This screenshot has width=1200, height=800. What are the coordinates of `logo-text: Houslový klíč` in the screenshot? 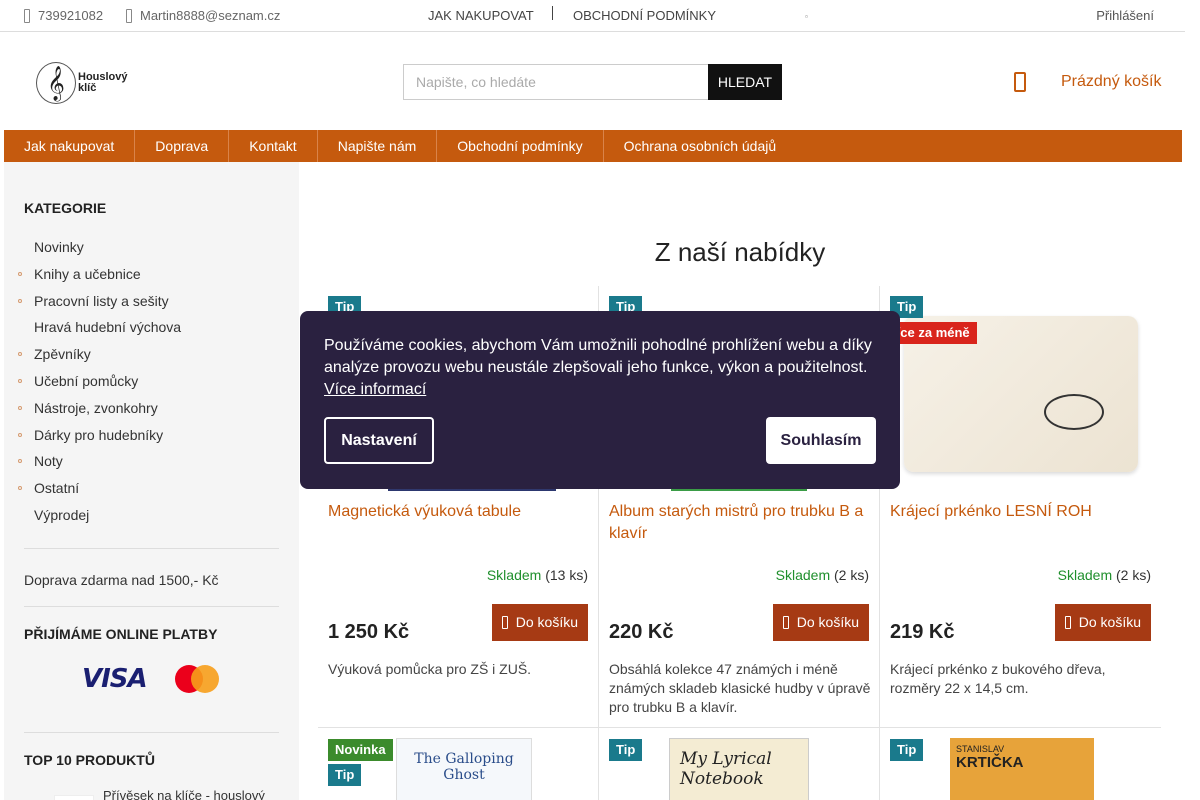 It's located at (103, 82).